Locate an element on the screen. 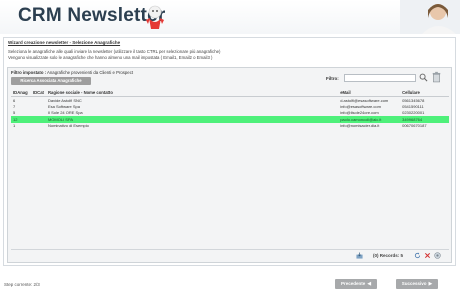 The width and height of the screenshot is (460, 295). mascot-logo-icon is located at coordinates (155, 17).